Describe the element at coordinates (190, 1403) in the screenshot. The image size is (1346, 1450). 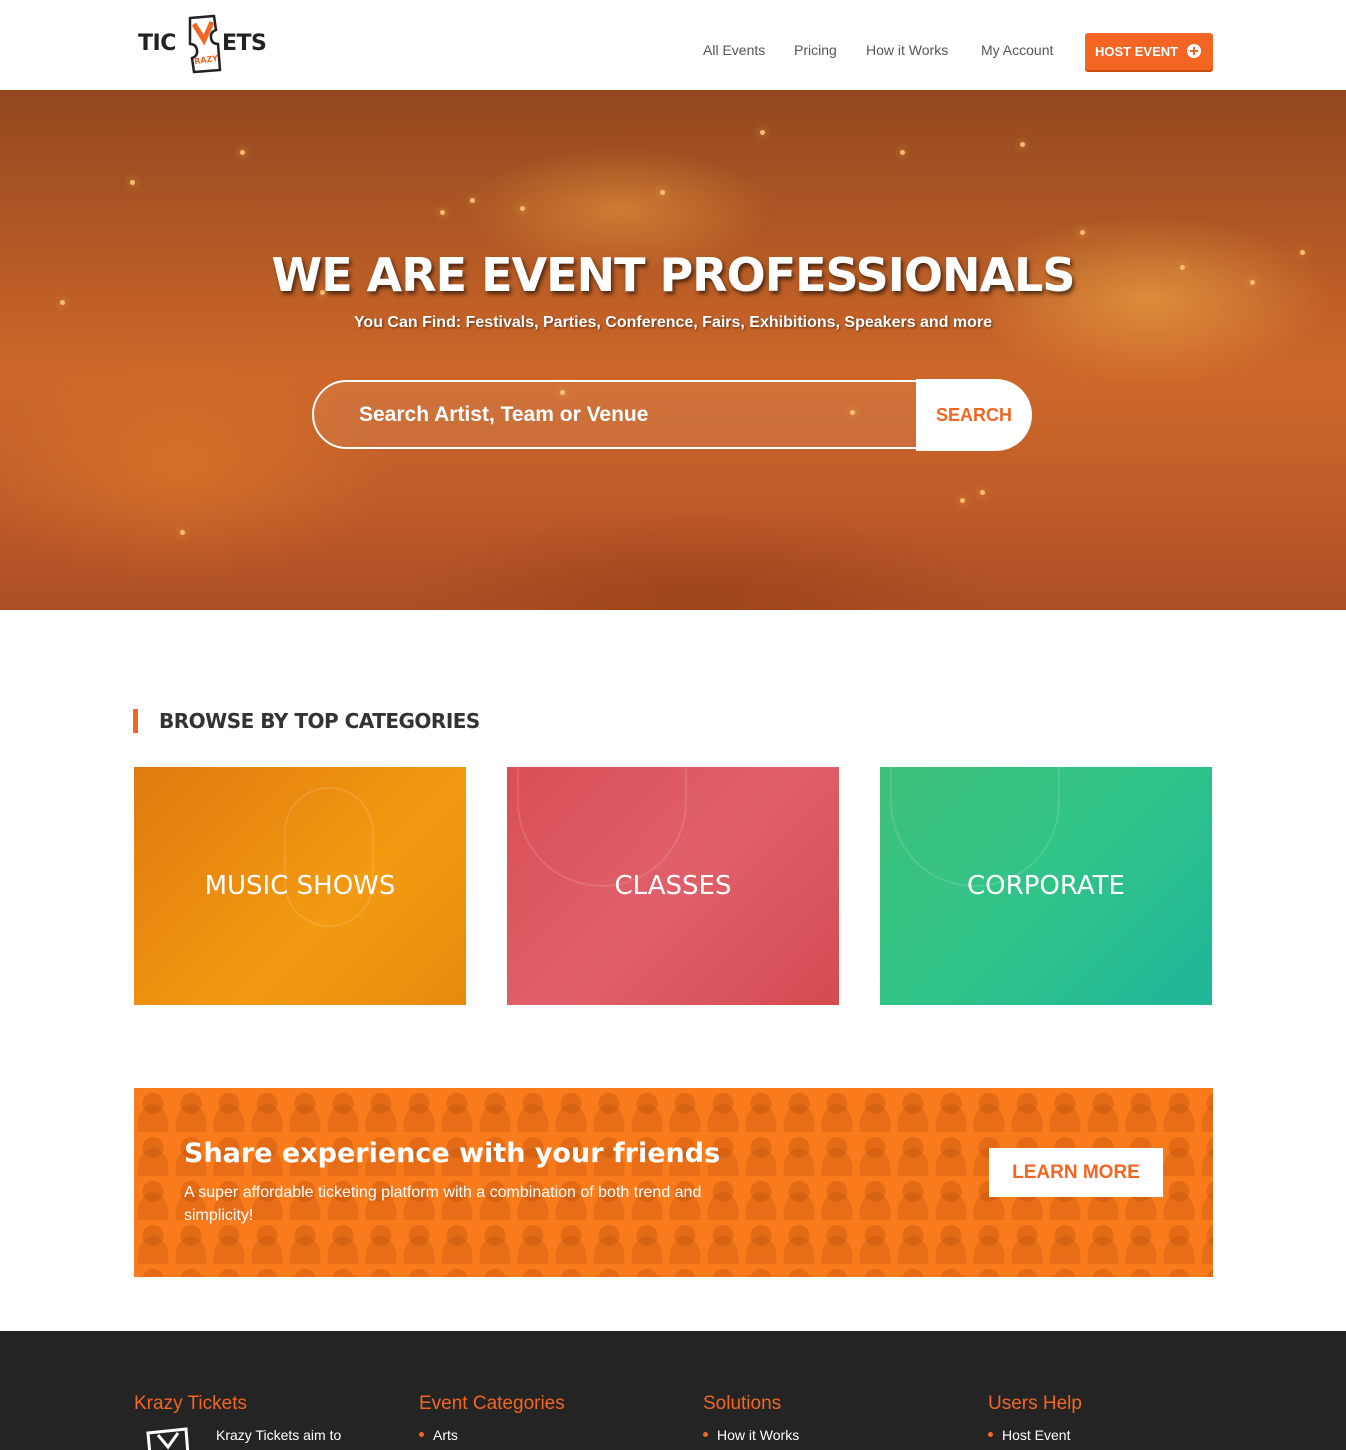
I see `footer-heading: Krazy Tickets` at that location.